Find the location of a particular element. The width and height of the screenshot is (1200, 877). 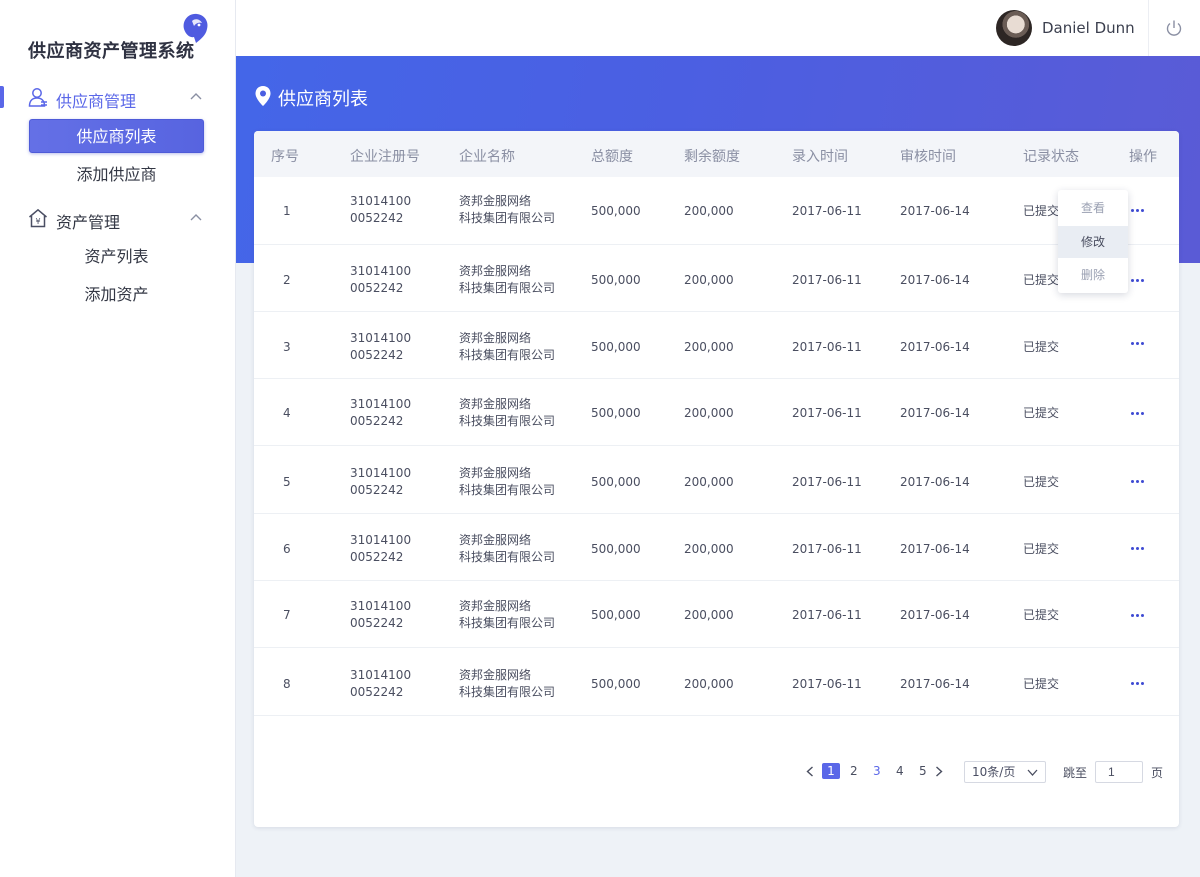

sidebar-item-supplier-list: 供应商列表 is located at coordinates (116, 136).